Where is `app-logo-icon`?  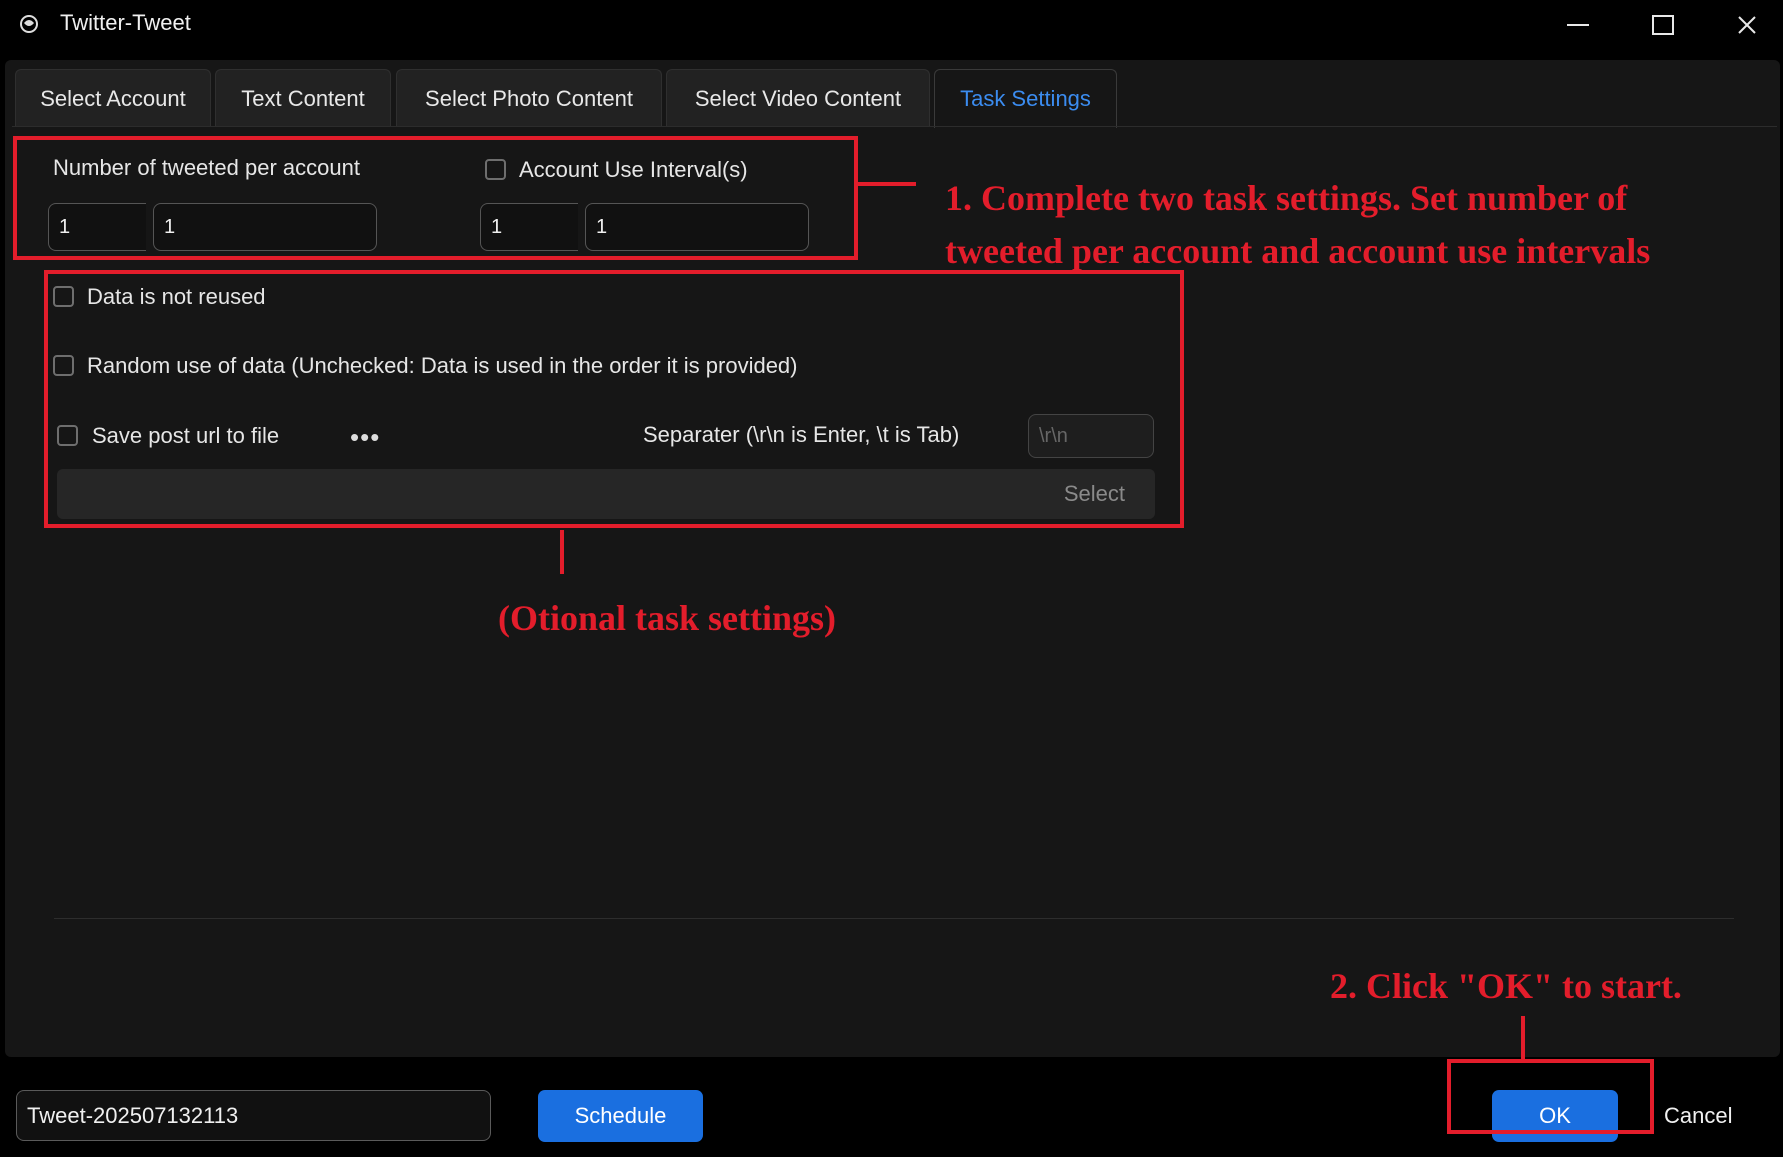
app-logo-icon is located at coordinates (29, 24).